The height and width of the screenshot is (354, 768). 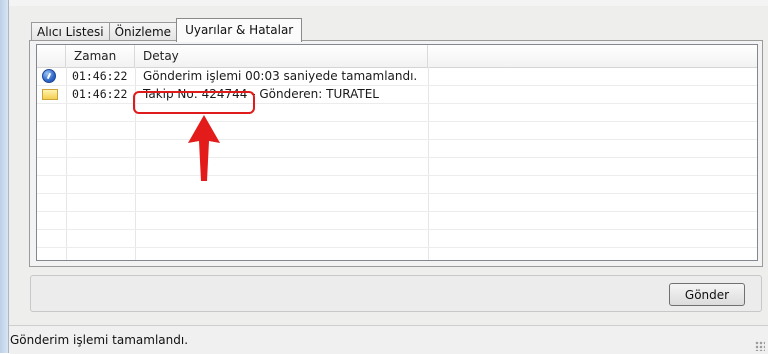 I want to click on window-left-border, so click(x=4, y=176).